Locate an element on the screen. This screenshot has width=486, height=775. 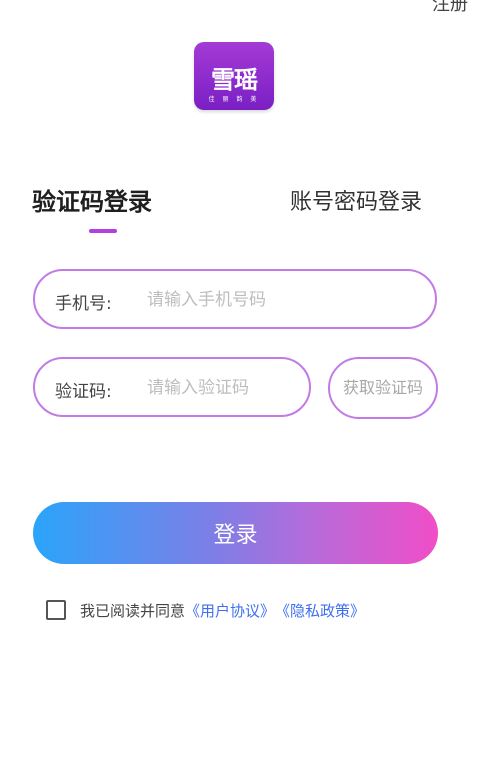
agree-checkbox is located at coordinates (56, 610).